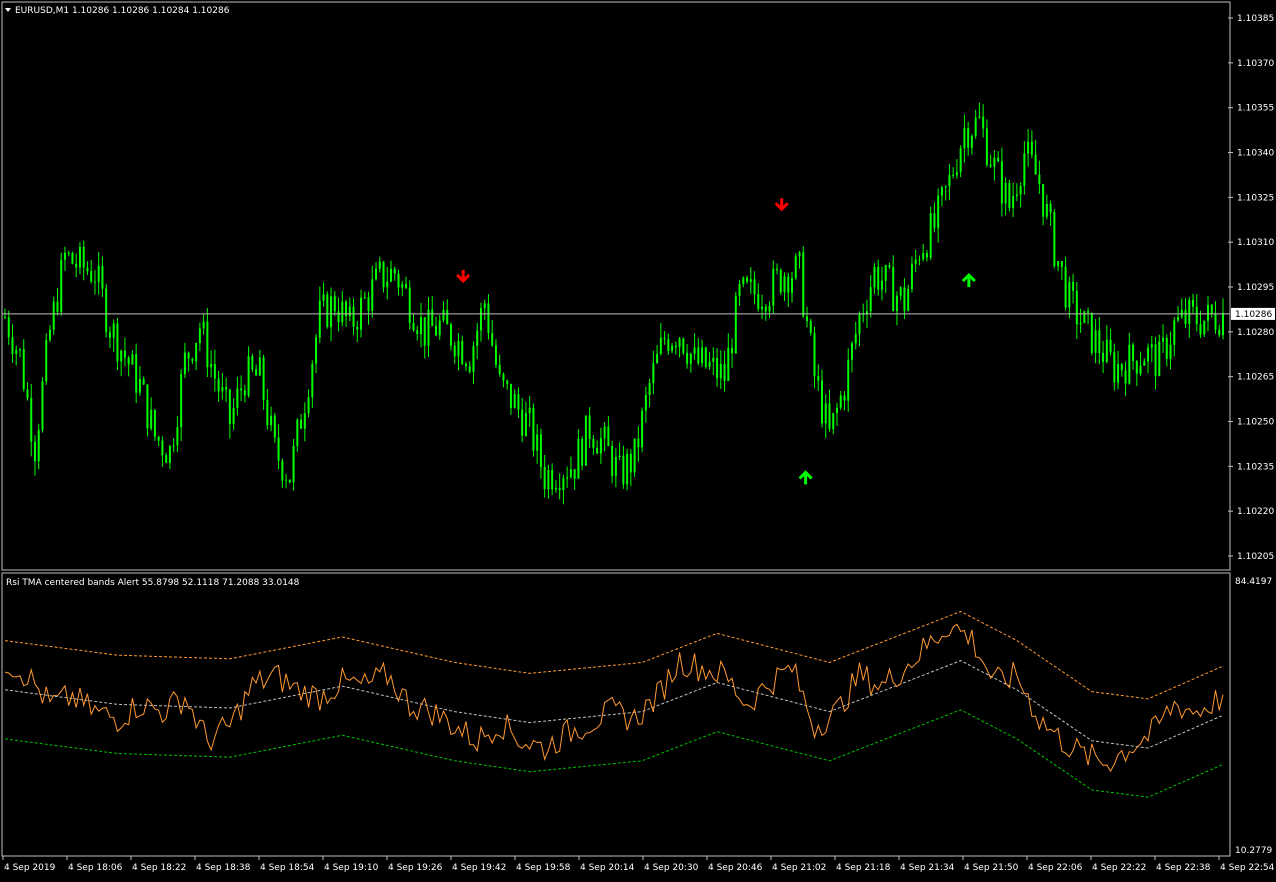  I want to click on time-tick-label: 4 Sep 18:54, so click(287, 868).